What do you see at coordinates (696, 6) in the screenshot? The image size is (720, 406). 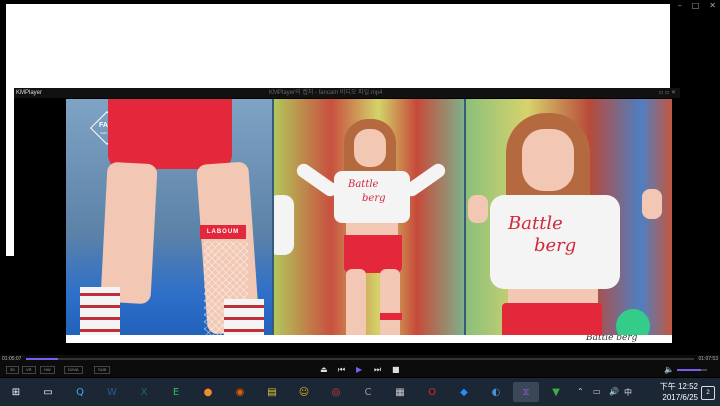 I see `maximize-icon: □` at bounding box center [696, 6].